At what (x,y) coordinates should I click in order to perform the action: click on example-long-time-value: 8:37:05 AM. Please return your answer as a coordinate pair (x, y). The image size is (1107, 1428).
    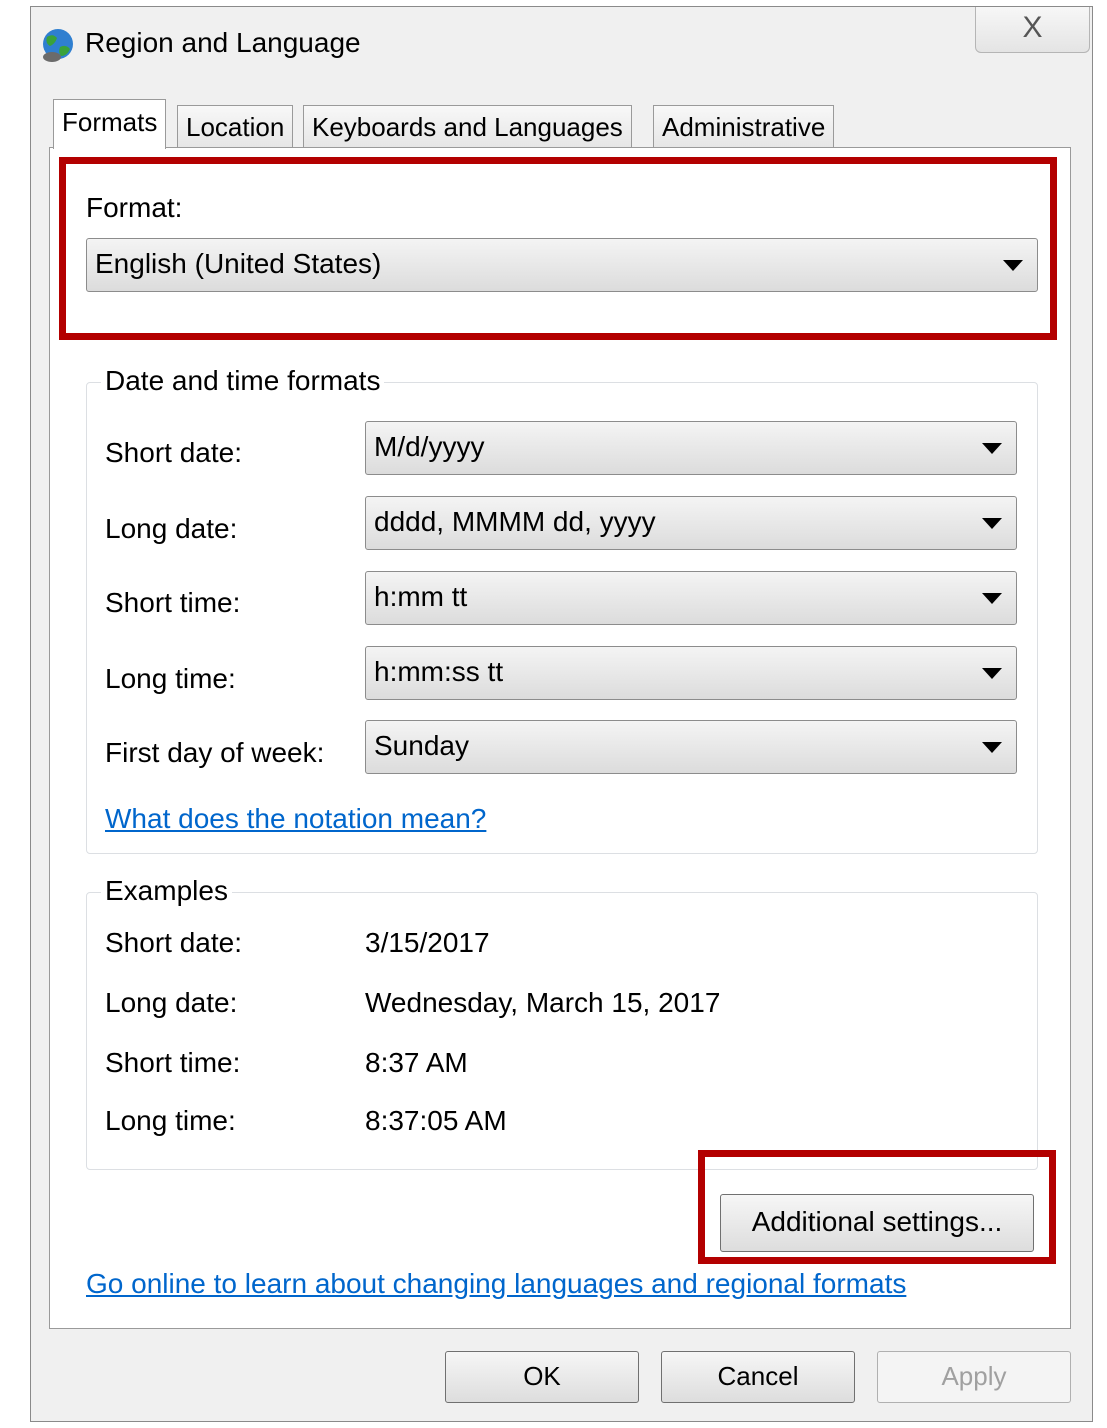
    Looking at the image, I should click on (436, 1120).